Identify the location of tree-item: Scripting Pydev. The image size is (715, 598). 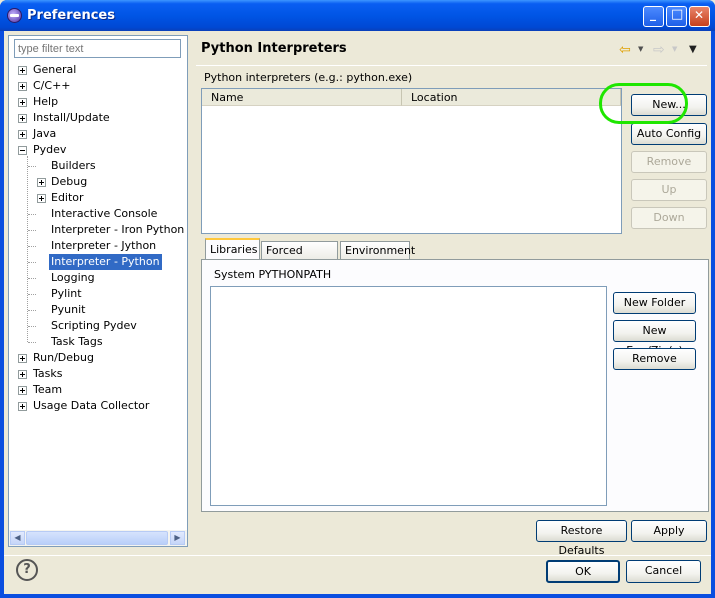
(98, 326).